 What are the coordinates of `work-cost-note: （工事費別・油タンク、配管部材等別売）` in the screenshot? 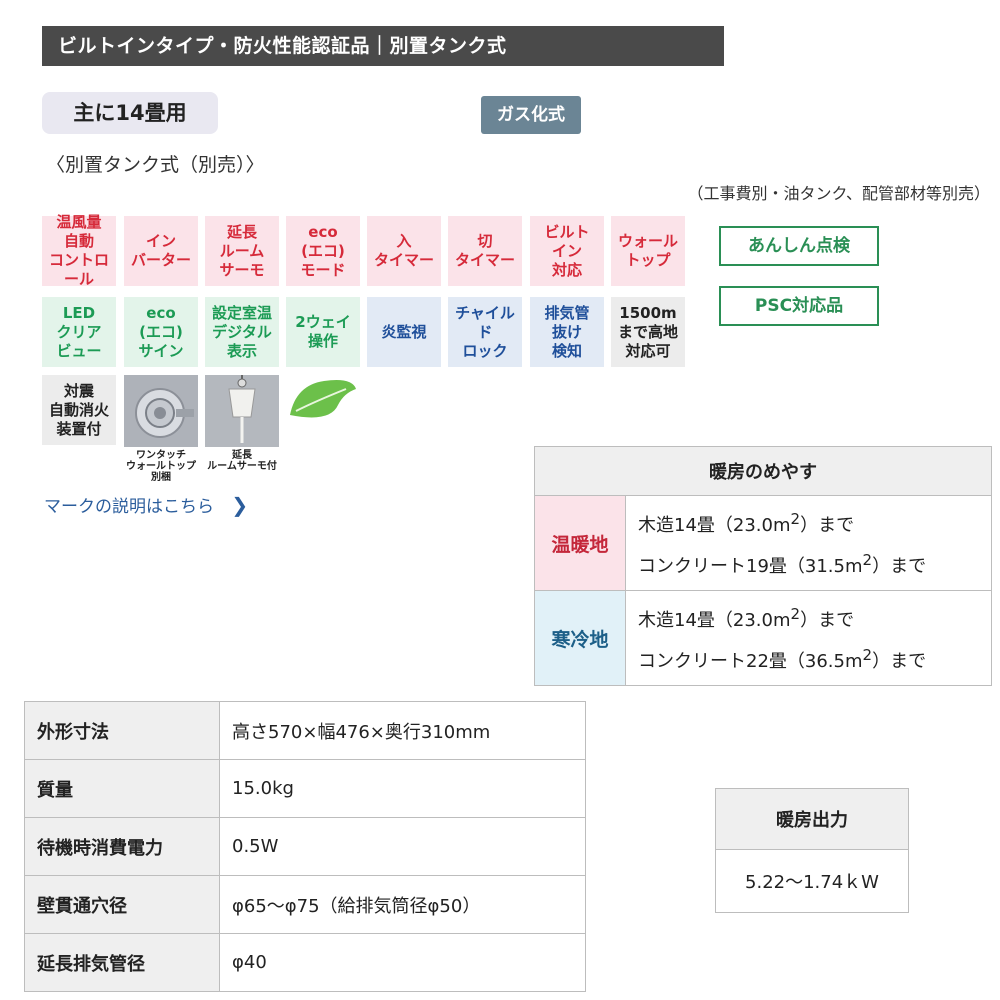 It's located at (838, 193).